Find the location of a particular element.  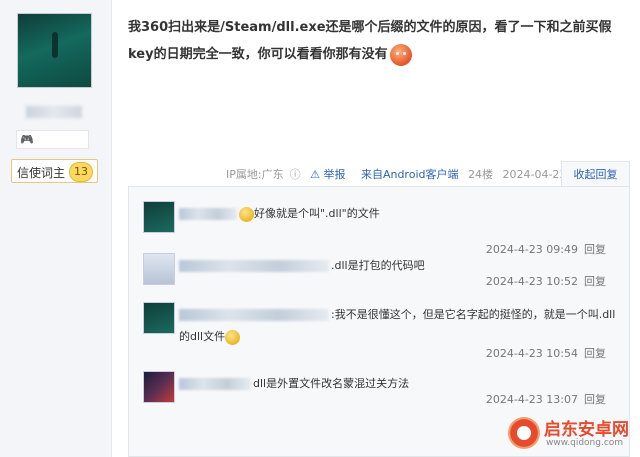

level-number: 13 is located at coordinates (81, 172).